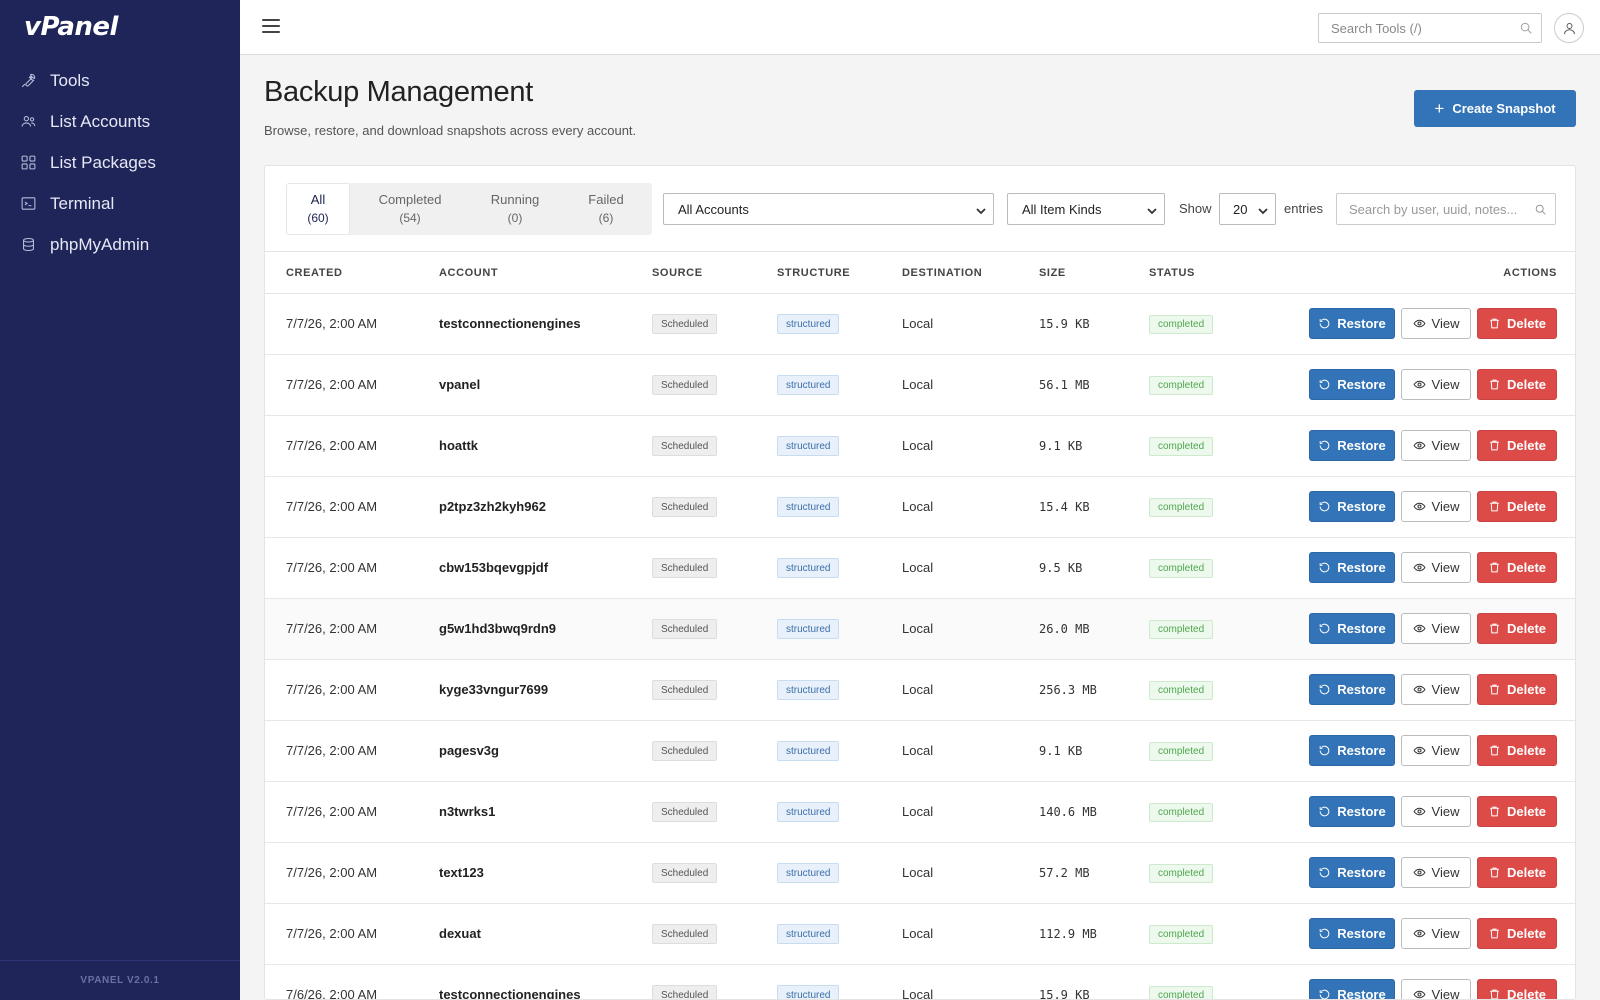  I want to click on item-kind-select: All Item Kinds, so click(1086, 209).